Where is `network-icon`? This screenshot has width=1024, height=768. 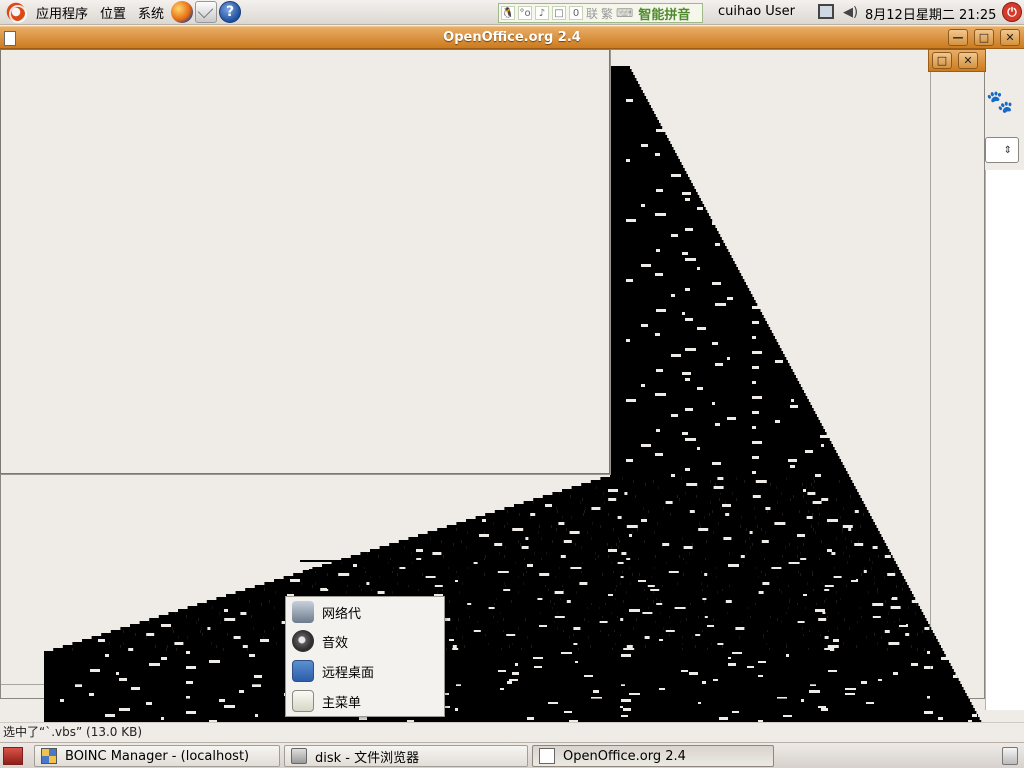
network-icon is located at coordinates (303, 612).